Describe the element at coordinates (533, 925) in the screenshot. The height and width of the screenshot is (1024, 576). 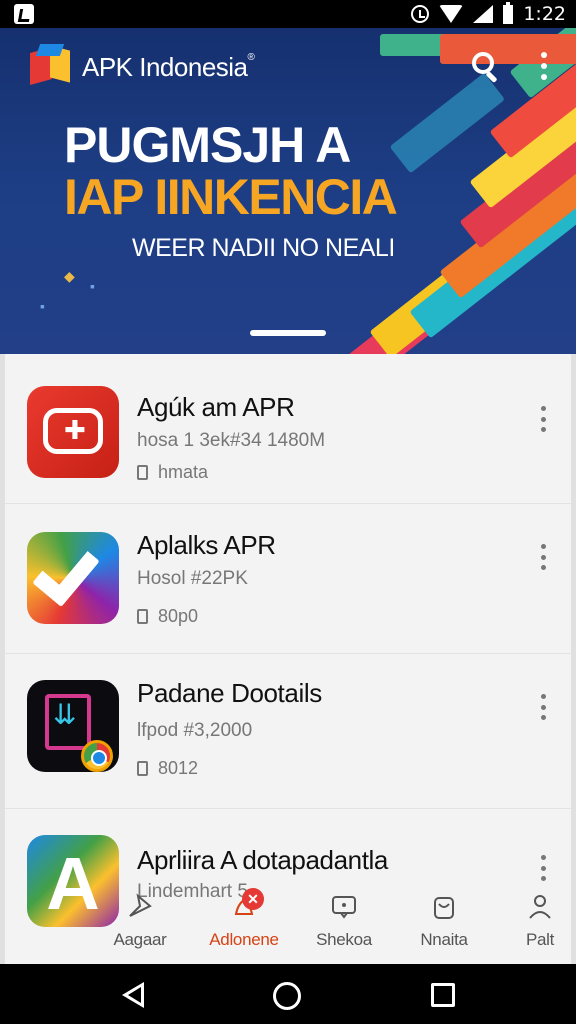
I see `tab-palt: Palt` at that location.